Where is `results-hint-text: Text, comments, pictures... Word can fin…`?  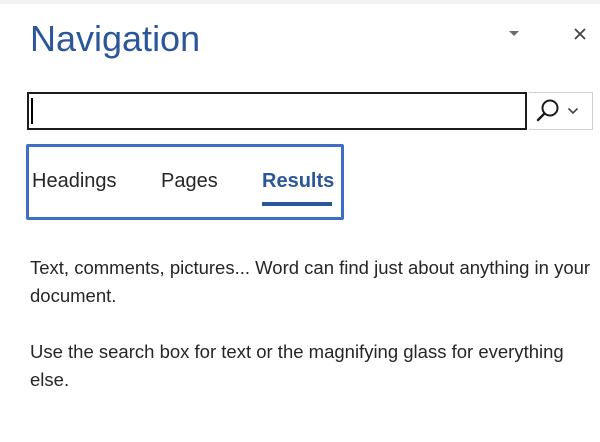 results-hint-text: Text, comments, pictures... Word can fin… is located at coordinates (310, 281).